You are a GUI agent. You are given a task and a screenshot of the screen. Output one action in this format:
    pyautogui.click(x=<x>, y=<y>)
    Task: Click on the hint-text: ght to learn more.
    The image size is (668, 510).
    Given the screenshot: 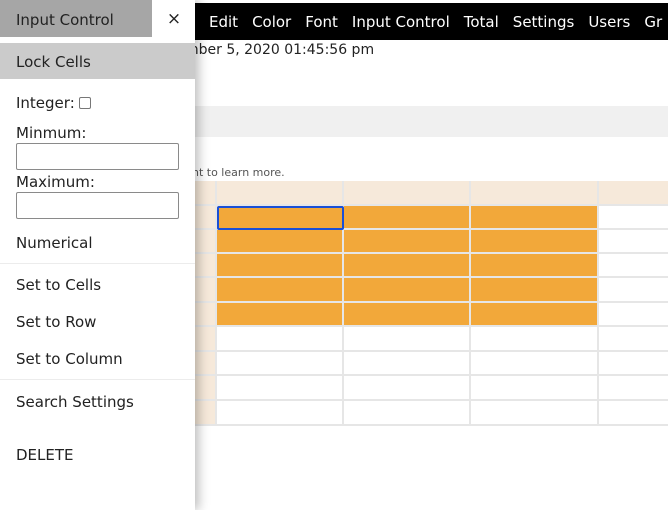 What is the action you would take?
    pyautogui.click(x=235, y=172)
    